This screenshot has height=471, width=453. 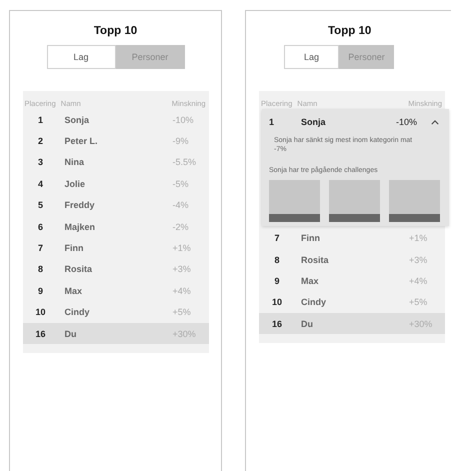 I want to click on name-text: Nina, so click(x=75, y=162).